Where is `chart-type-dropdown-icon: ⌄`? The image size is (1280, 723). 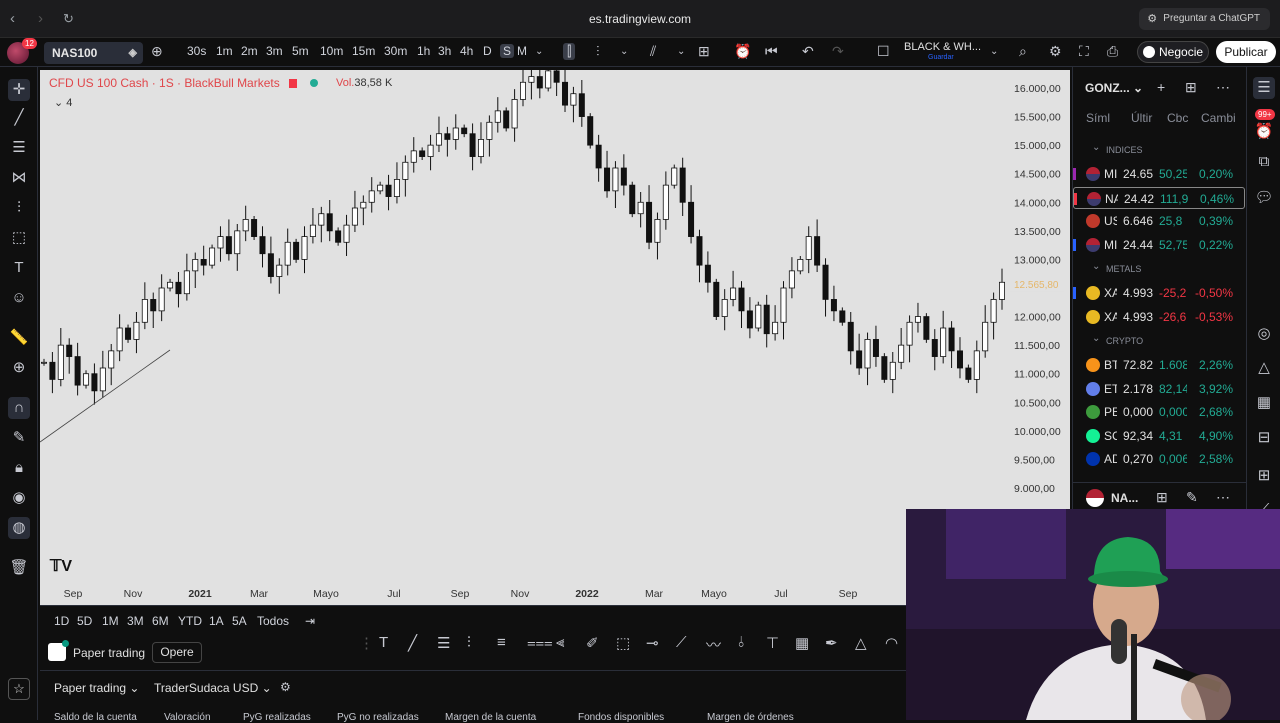
chart-type-dropdown-icon: ⌄ is located at coordinates (624, 51).